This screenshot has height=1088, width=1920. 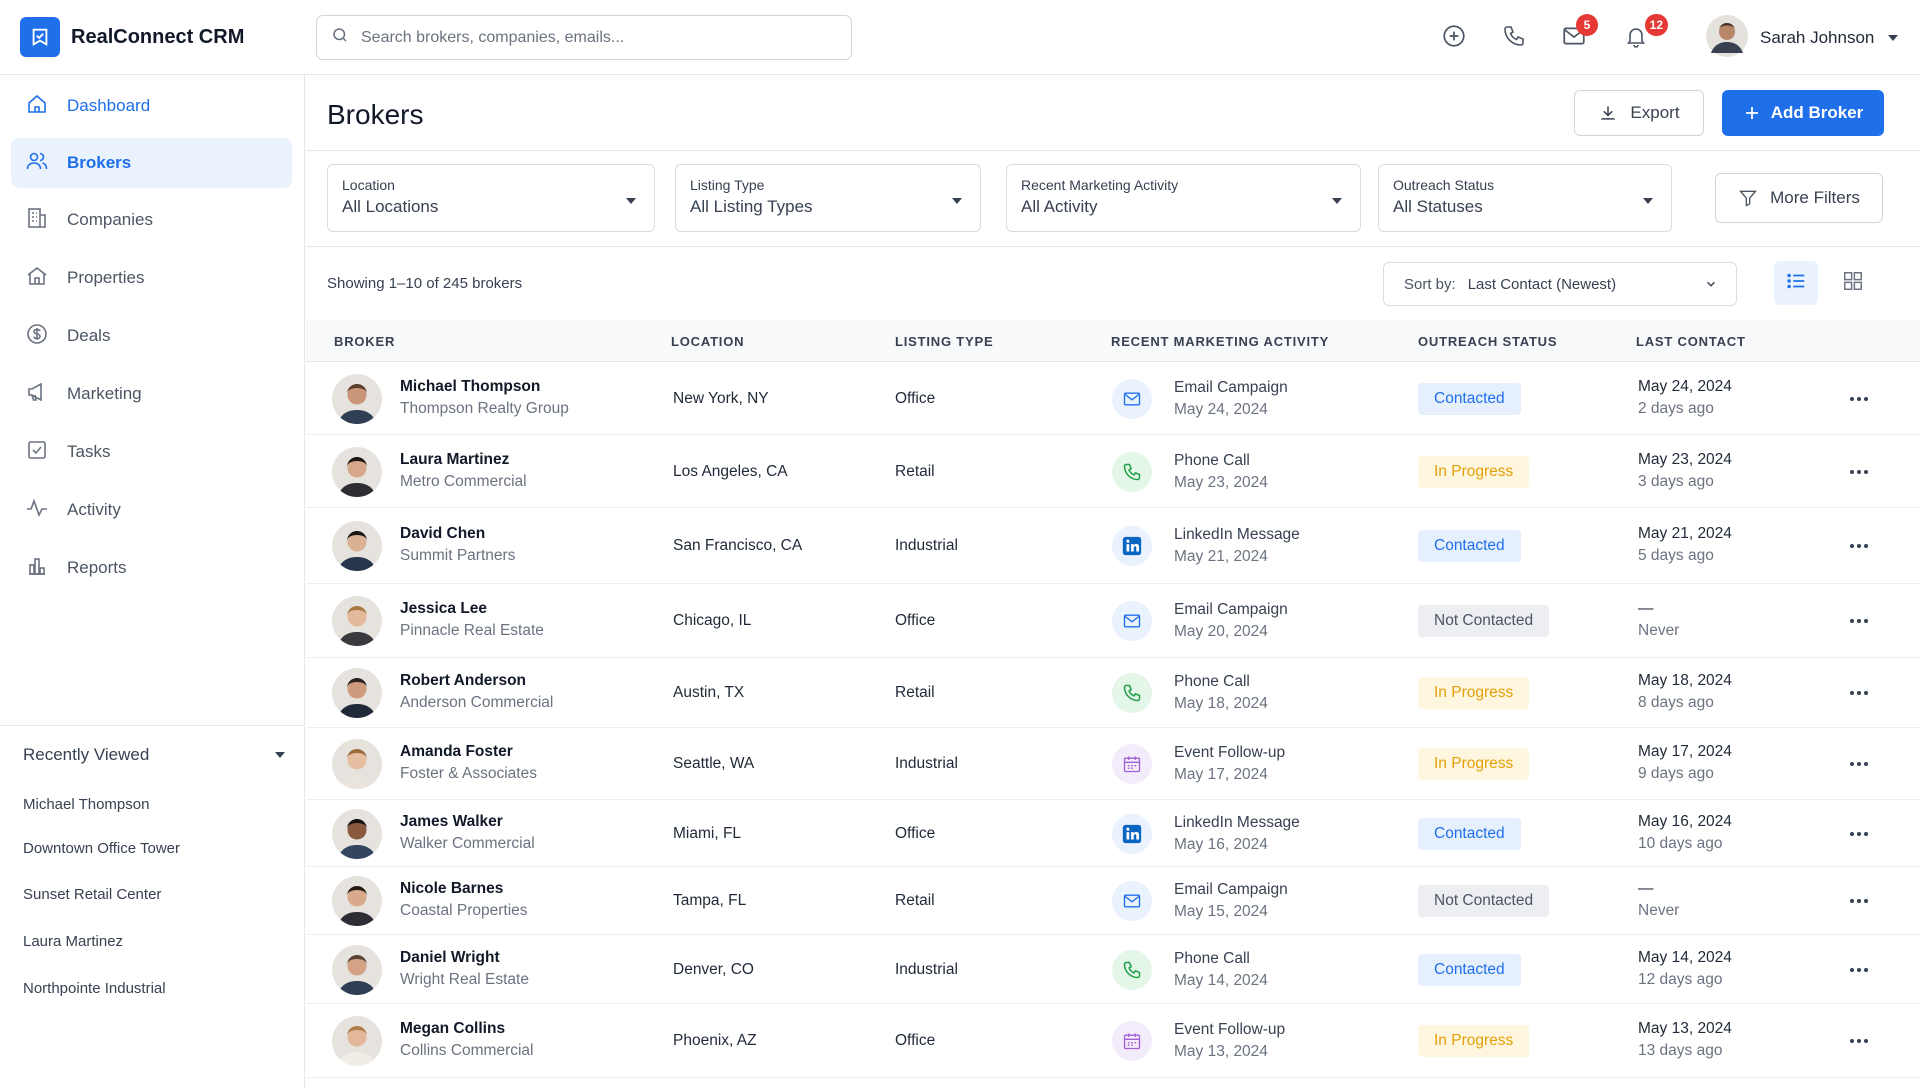 I want to click on linkedin-icon, so click(x=1132, y=546).